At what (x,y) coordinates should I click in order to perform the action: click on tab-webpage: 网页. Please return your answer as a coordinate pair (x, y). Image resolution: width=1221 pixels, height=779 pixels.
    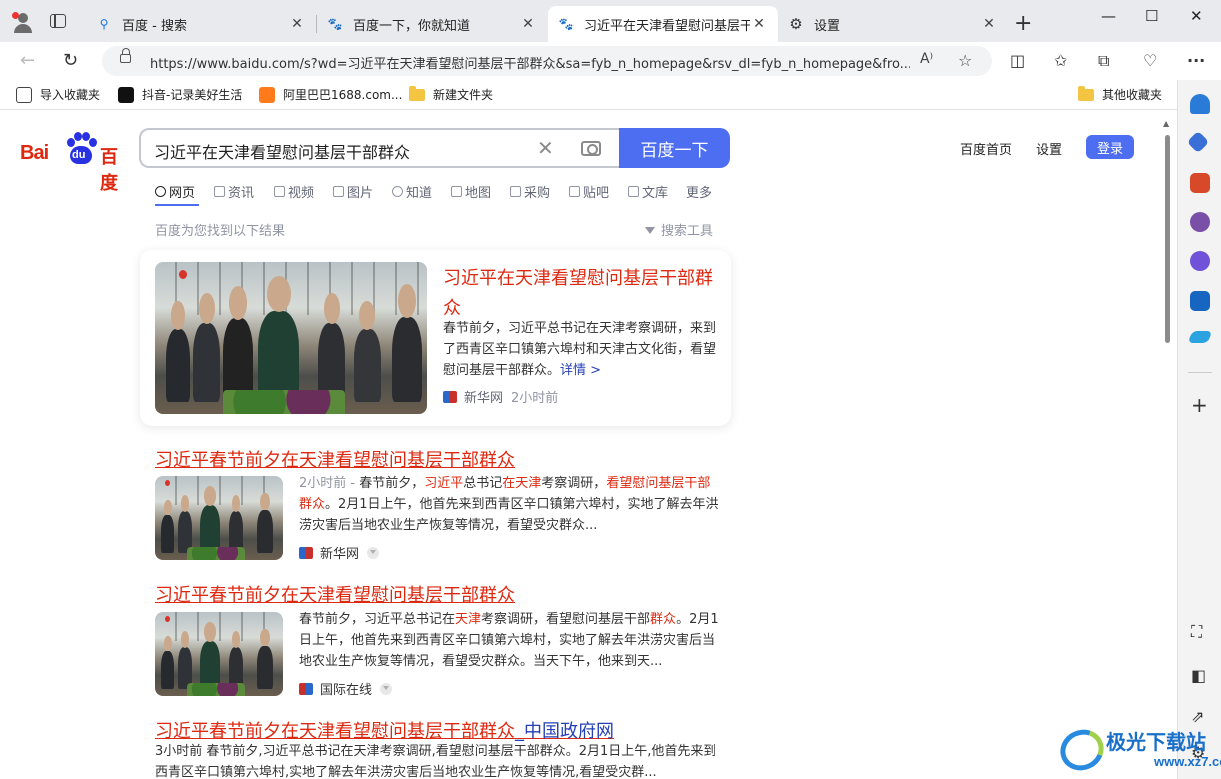
    Looking at the image, I should click on (175, 191).